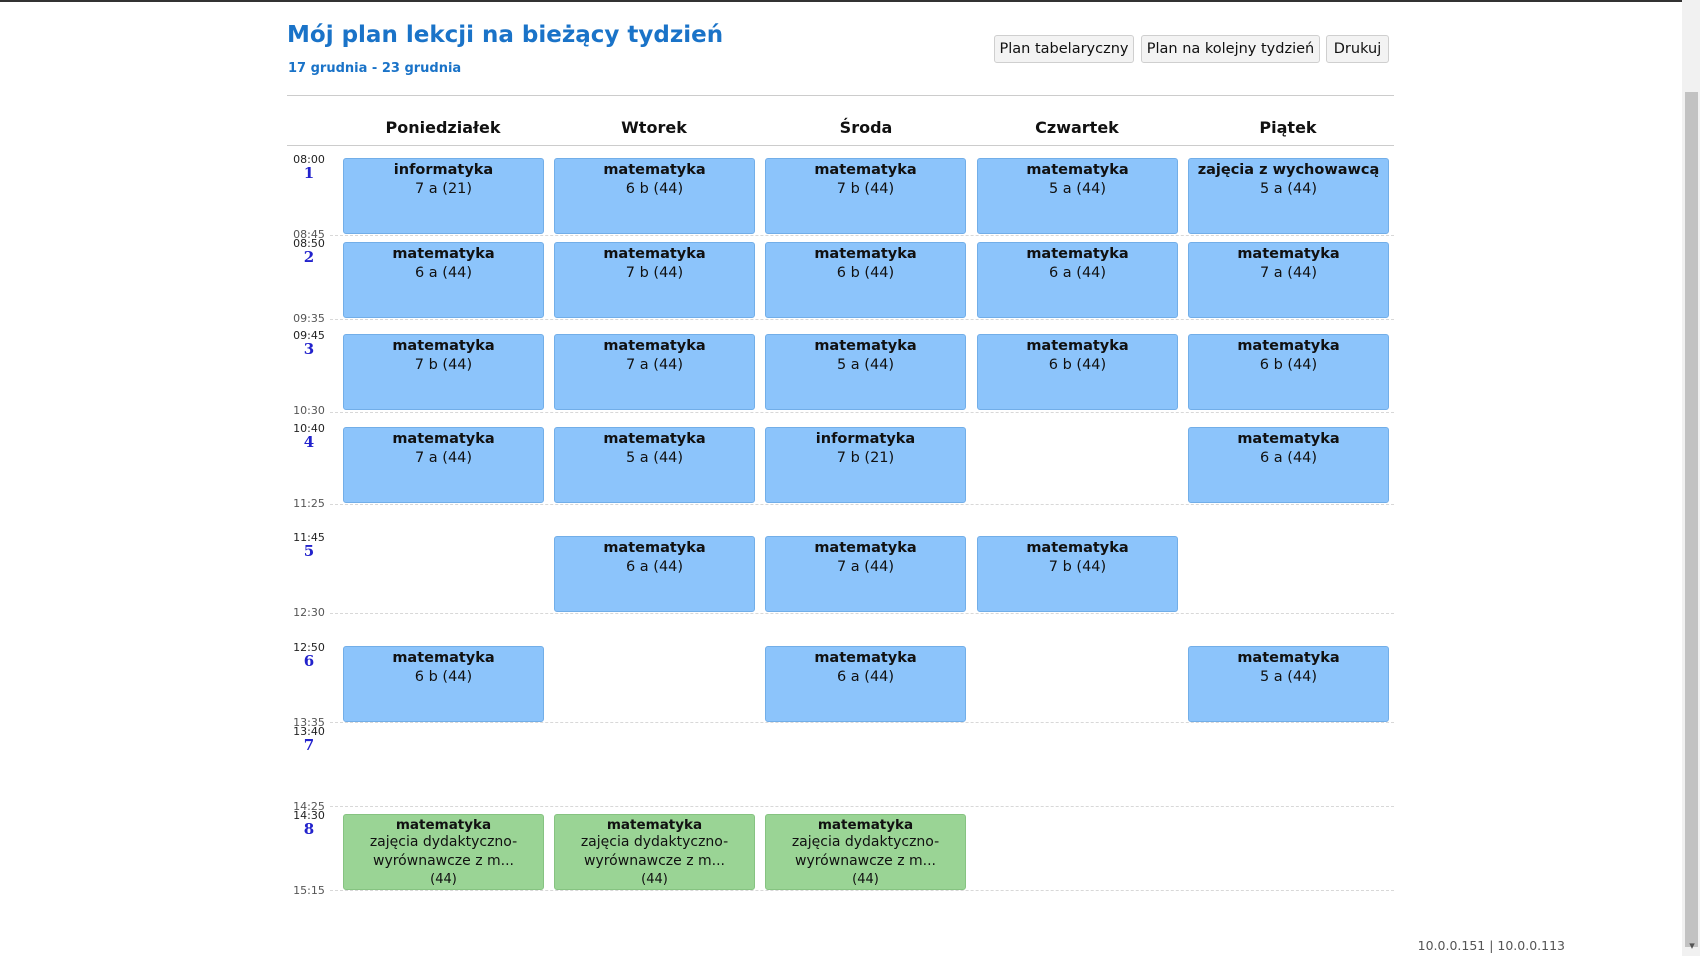 The image size is (1700, 956). Describe the element at coordinates (865, 439) in the screenshot. I see `lesson-subject: informatyka` at that location.